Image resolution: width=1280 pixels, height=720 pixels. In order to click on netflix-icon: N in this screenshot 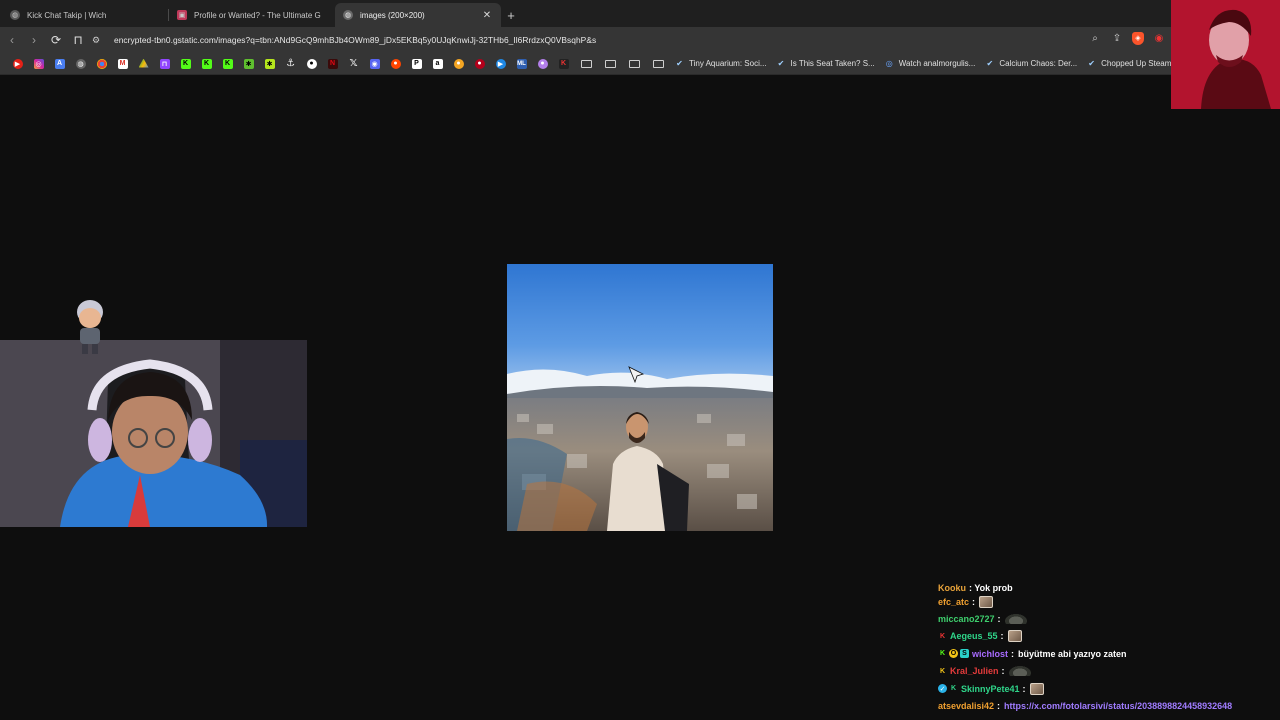, I will do `click(332, 64)`.